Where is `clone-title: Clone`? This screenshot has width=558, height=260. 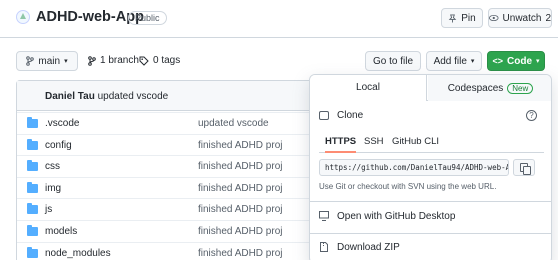
clone-title: Clone is located at coordinates (350, 115).